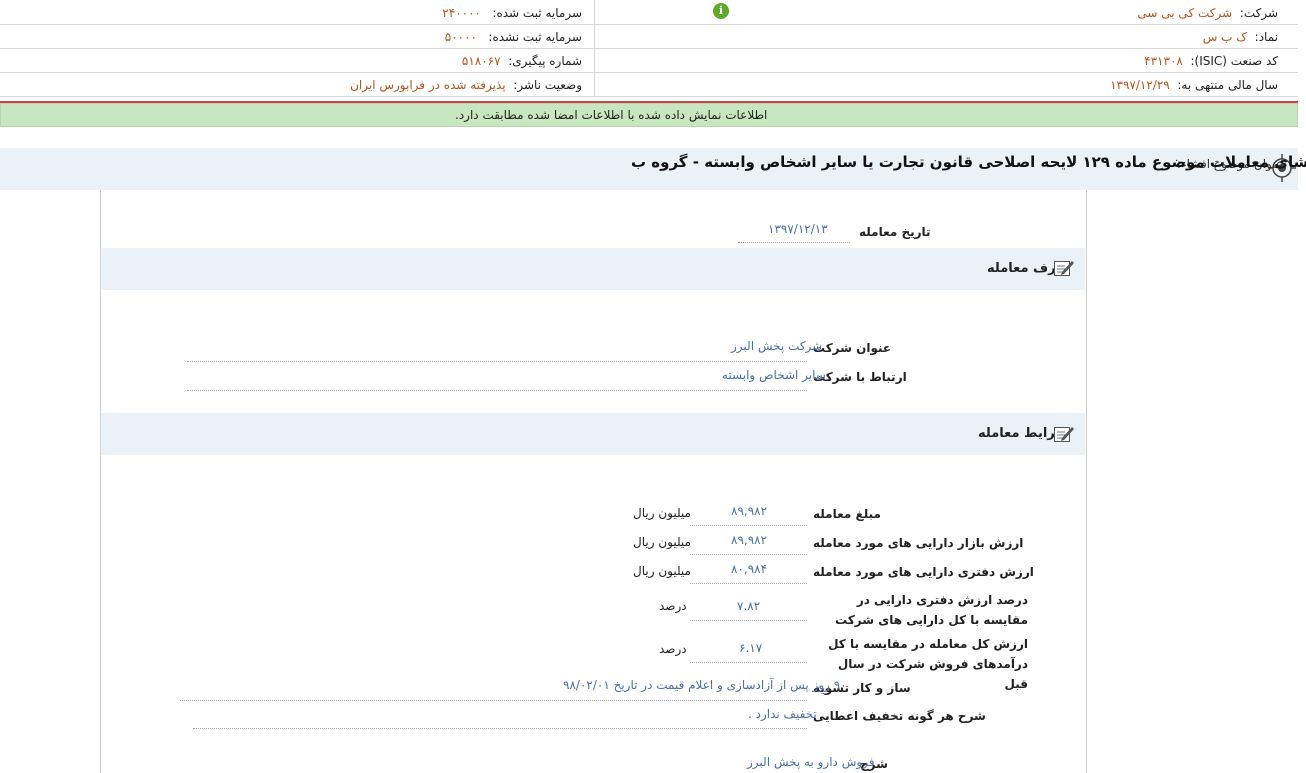  What do you see at coordinates (1163, 61) in the screenshot?
I see `isic-value: ۴۳۱۳۰۸` at bounding box center [1163, 61].